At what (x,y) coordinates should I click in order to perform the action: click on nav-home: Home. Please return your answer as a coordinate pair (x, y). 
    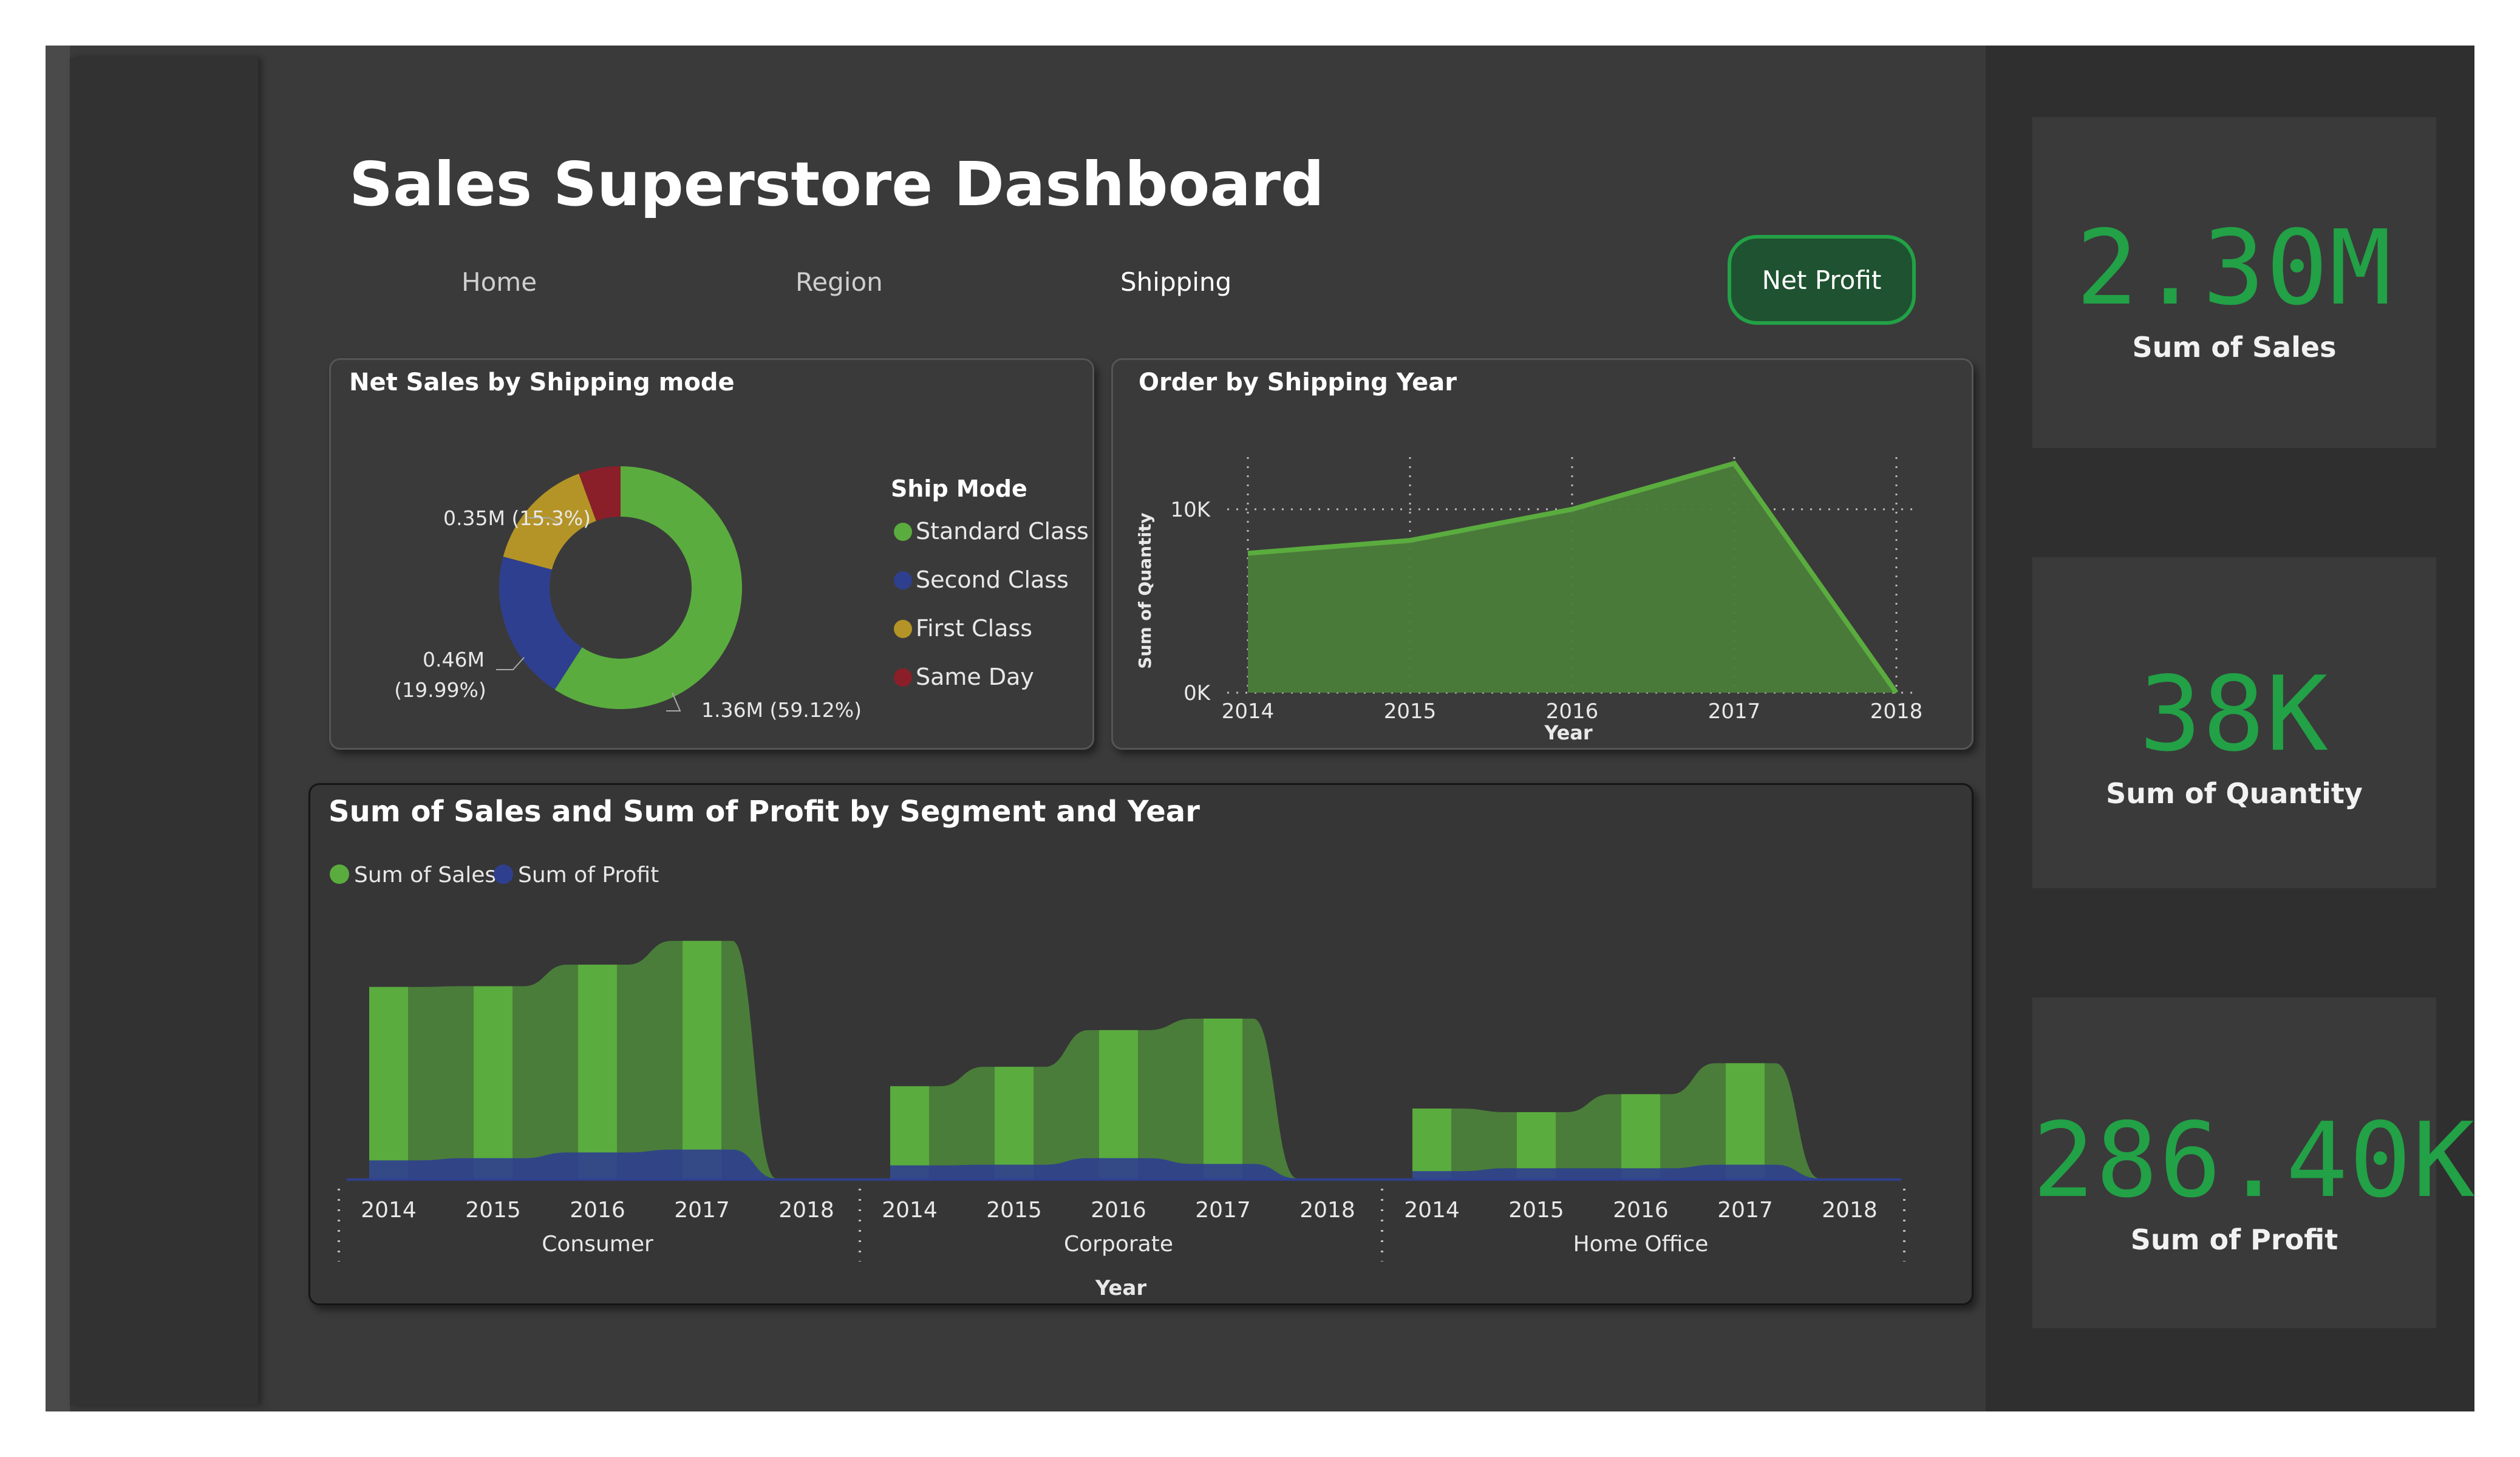
    Looking at the image, I should click on (499, 282).